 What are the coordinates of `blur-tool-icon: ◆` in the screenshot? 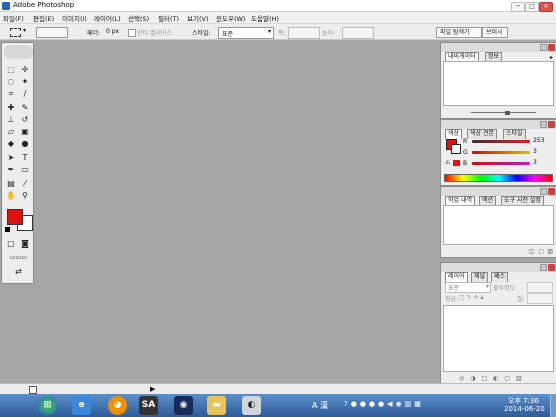 It's located at (11, 144).